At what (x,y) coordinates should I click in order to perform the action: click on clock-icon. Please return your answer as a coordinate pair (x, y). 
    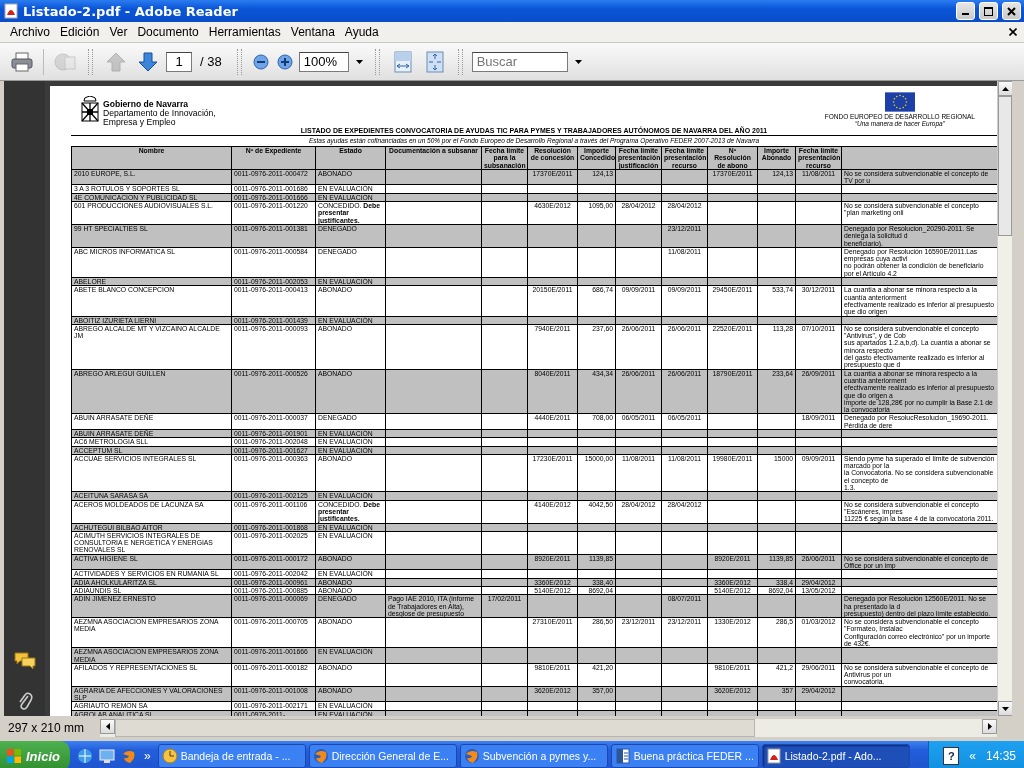
    Looking at the image, I should click on (169, 756).